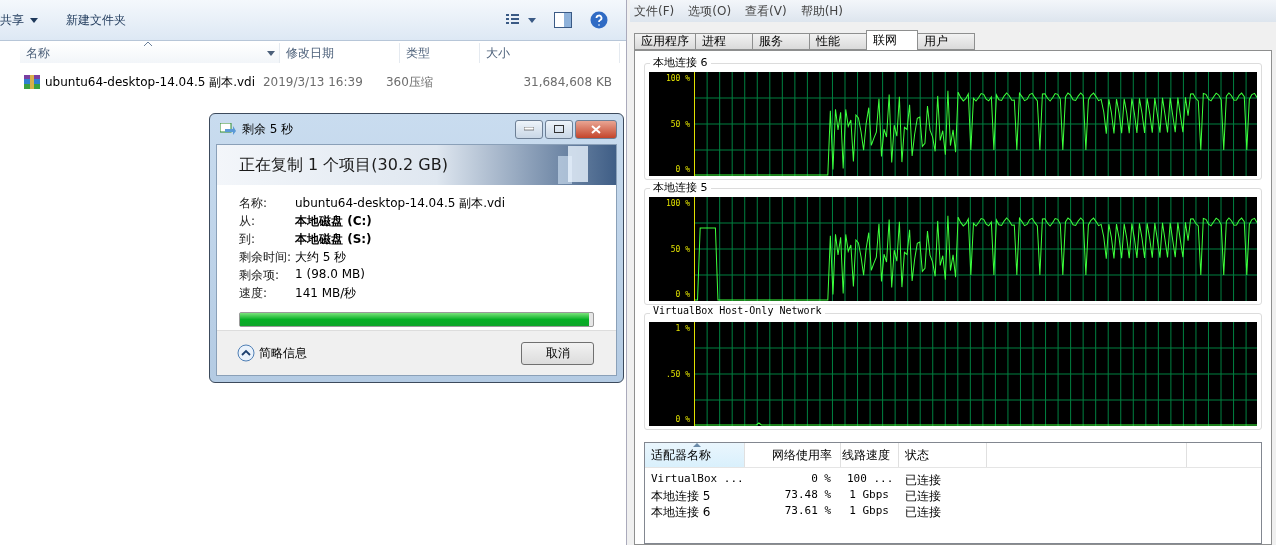  What do you see at coordinates (870, 455) in the screenshot?
I see `column-header: 线路速度` at bounding box center [870, 455].